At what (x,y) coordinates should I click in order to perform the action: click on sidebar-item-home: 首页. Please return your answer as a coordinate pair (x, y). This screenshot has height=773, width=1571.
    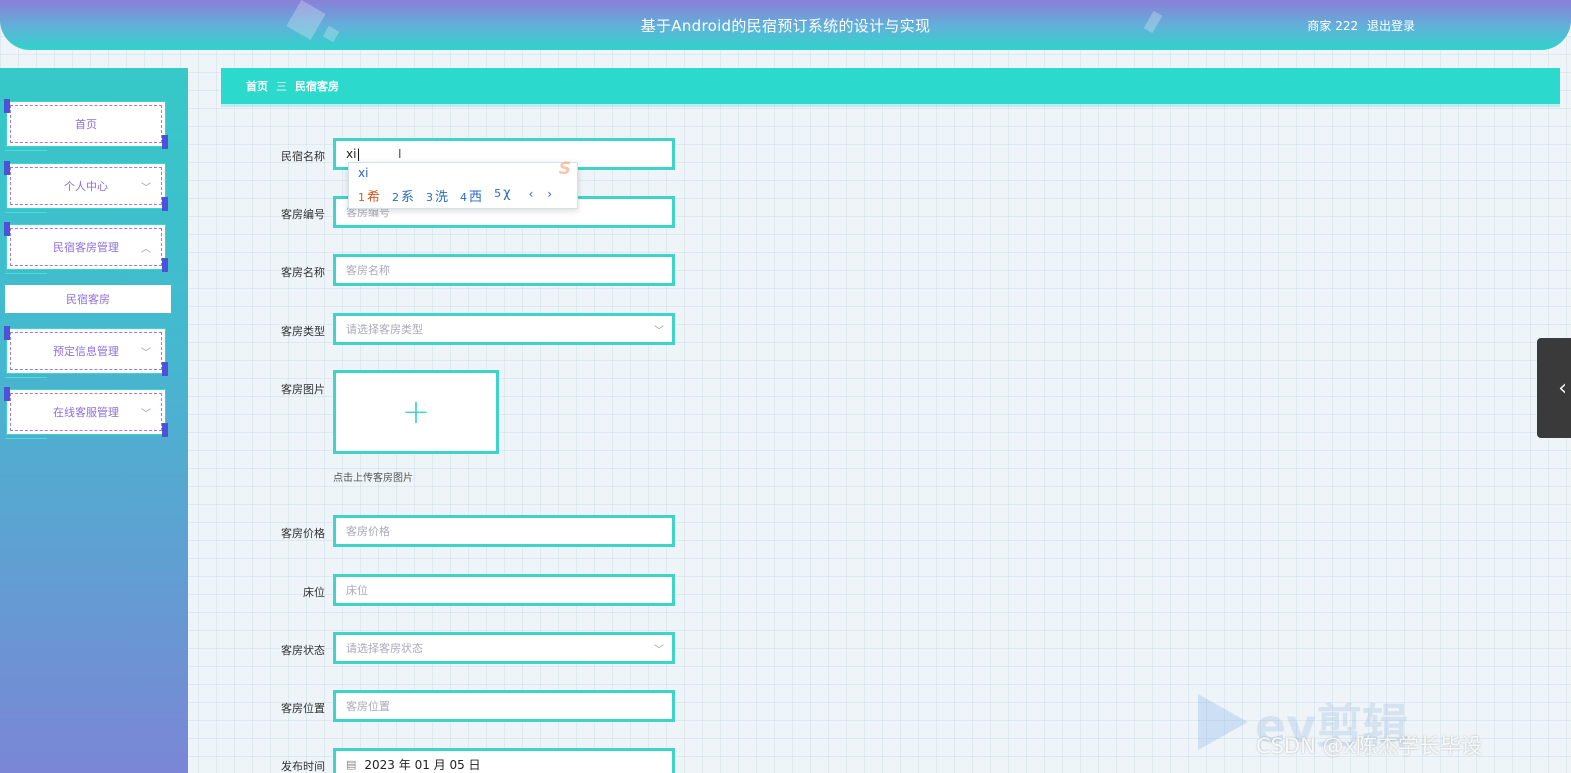
    Looking at the image, I should click on (86, 125).